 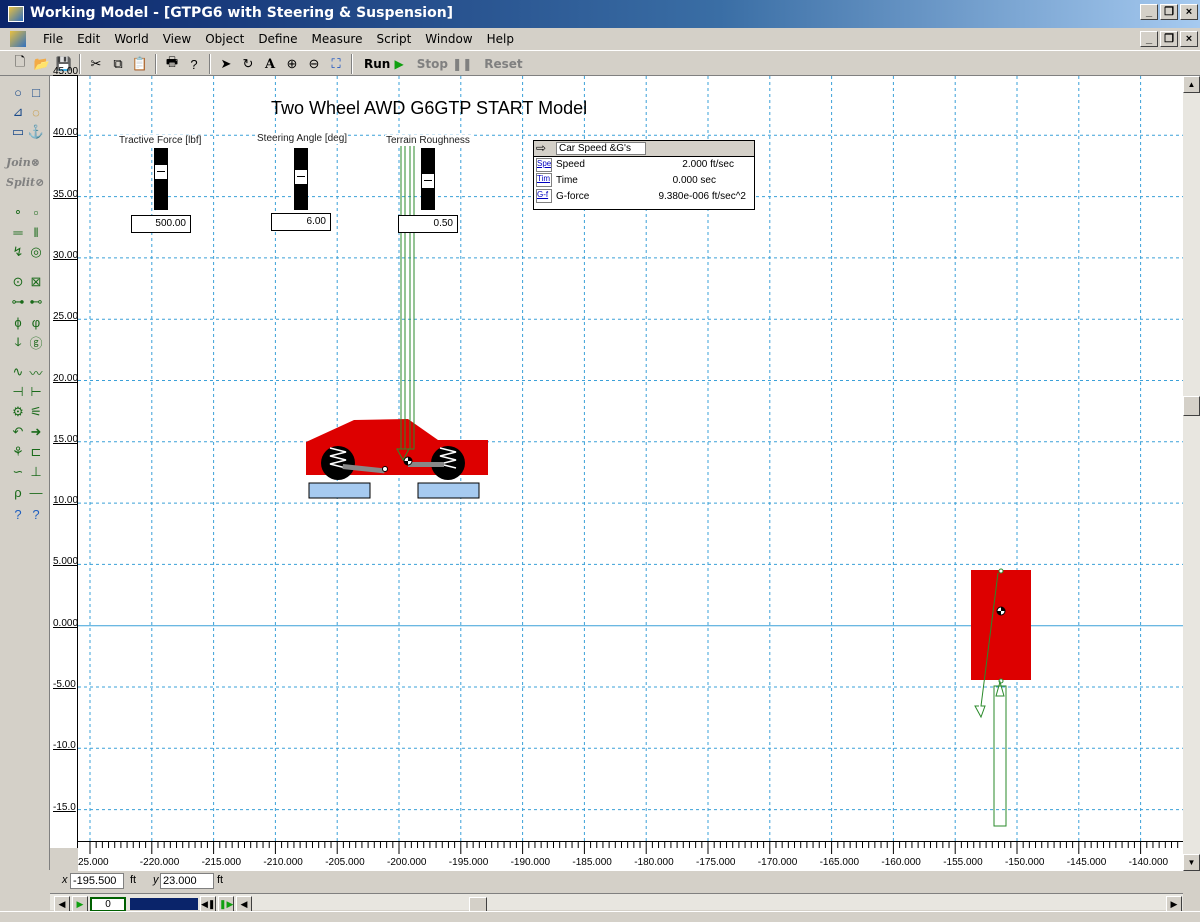 What do you see at coordinates (36, 372) in the screenshot?
I see `spring-damper-tool-icon: 〰` at bounding box center [36, 372].